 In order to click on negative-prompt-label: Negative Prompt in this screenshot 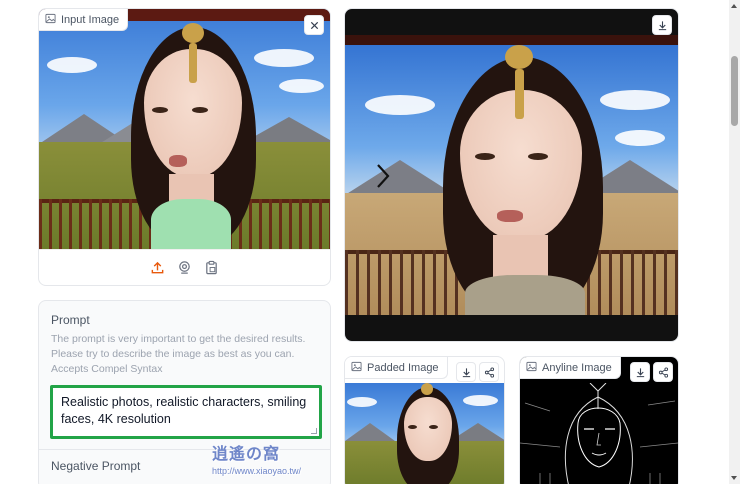, I will do `click(96, 466)`.